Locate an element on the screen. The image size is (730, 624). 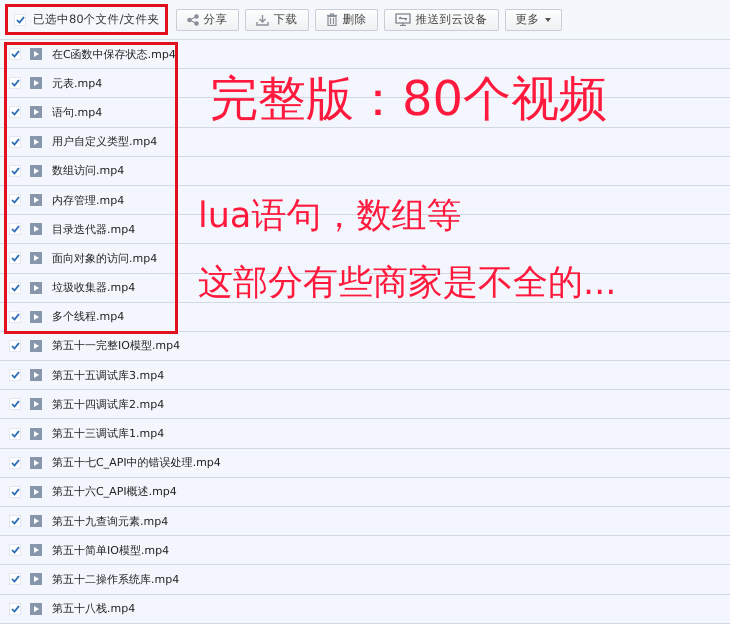
select-all-control: 已选中80个文件/文件夹 is located at coordinates (86, 19).